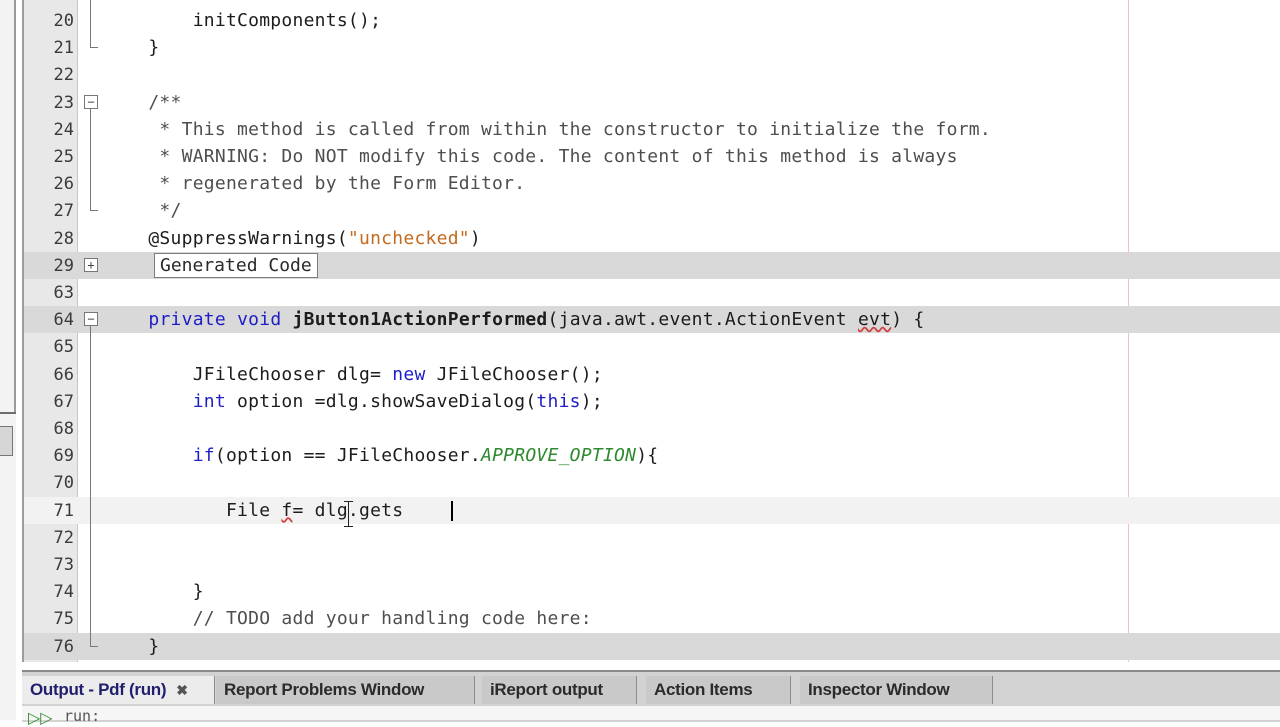 Image resolution: width=1280 pixels, height=727 pixels. What do you see at coordinates (82, 716) in the screenshot?
I see `output-first-line: run:` at bounding box center [82, 716].